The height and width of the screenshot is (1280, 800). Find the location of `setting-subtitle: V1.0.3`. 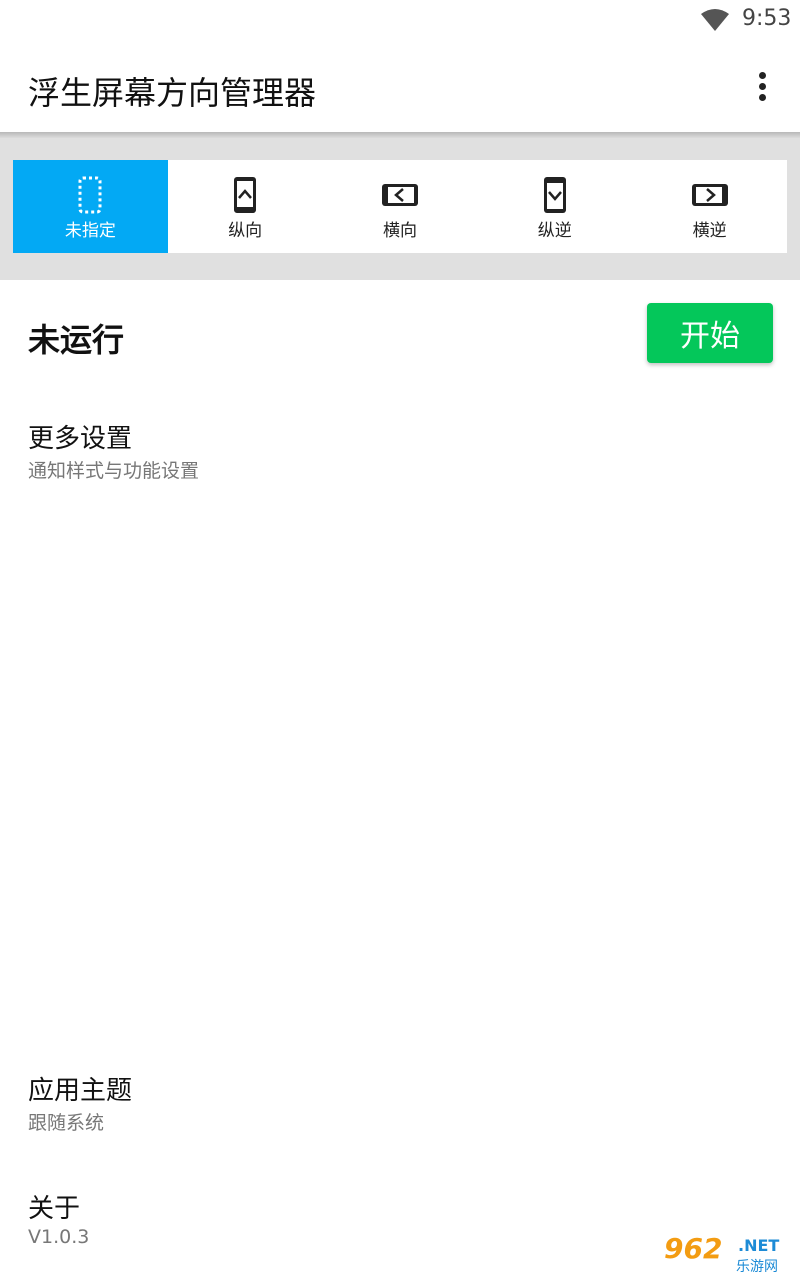

setting-subtitle: V1.0.3 is located at coordinates (59, 1237).